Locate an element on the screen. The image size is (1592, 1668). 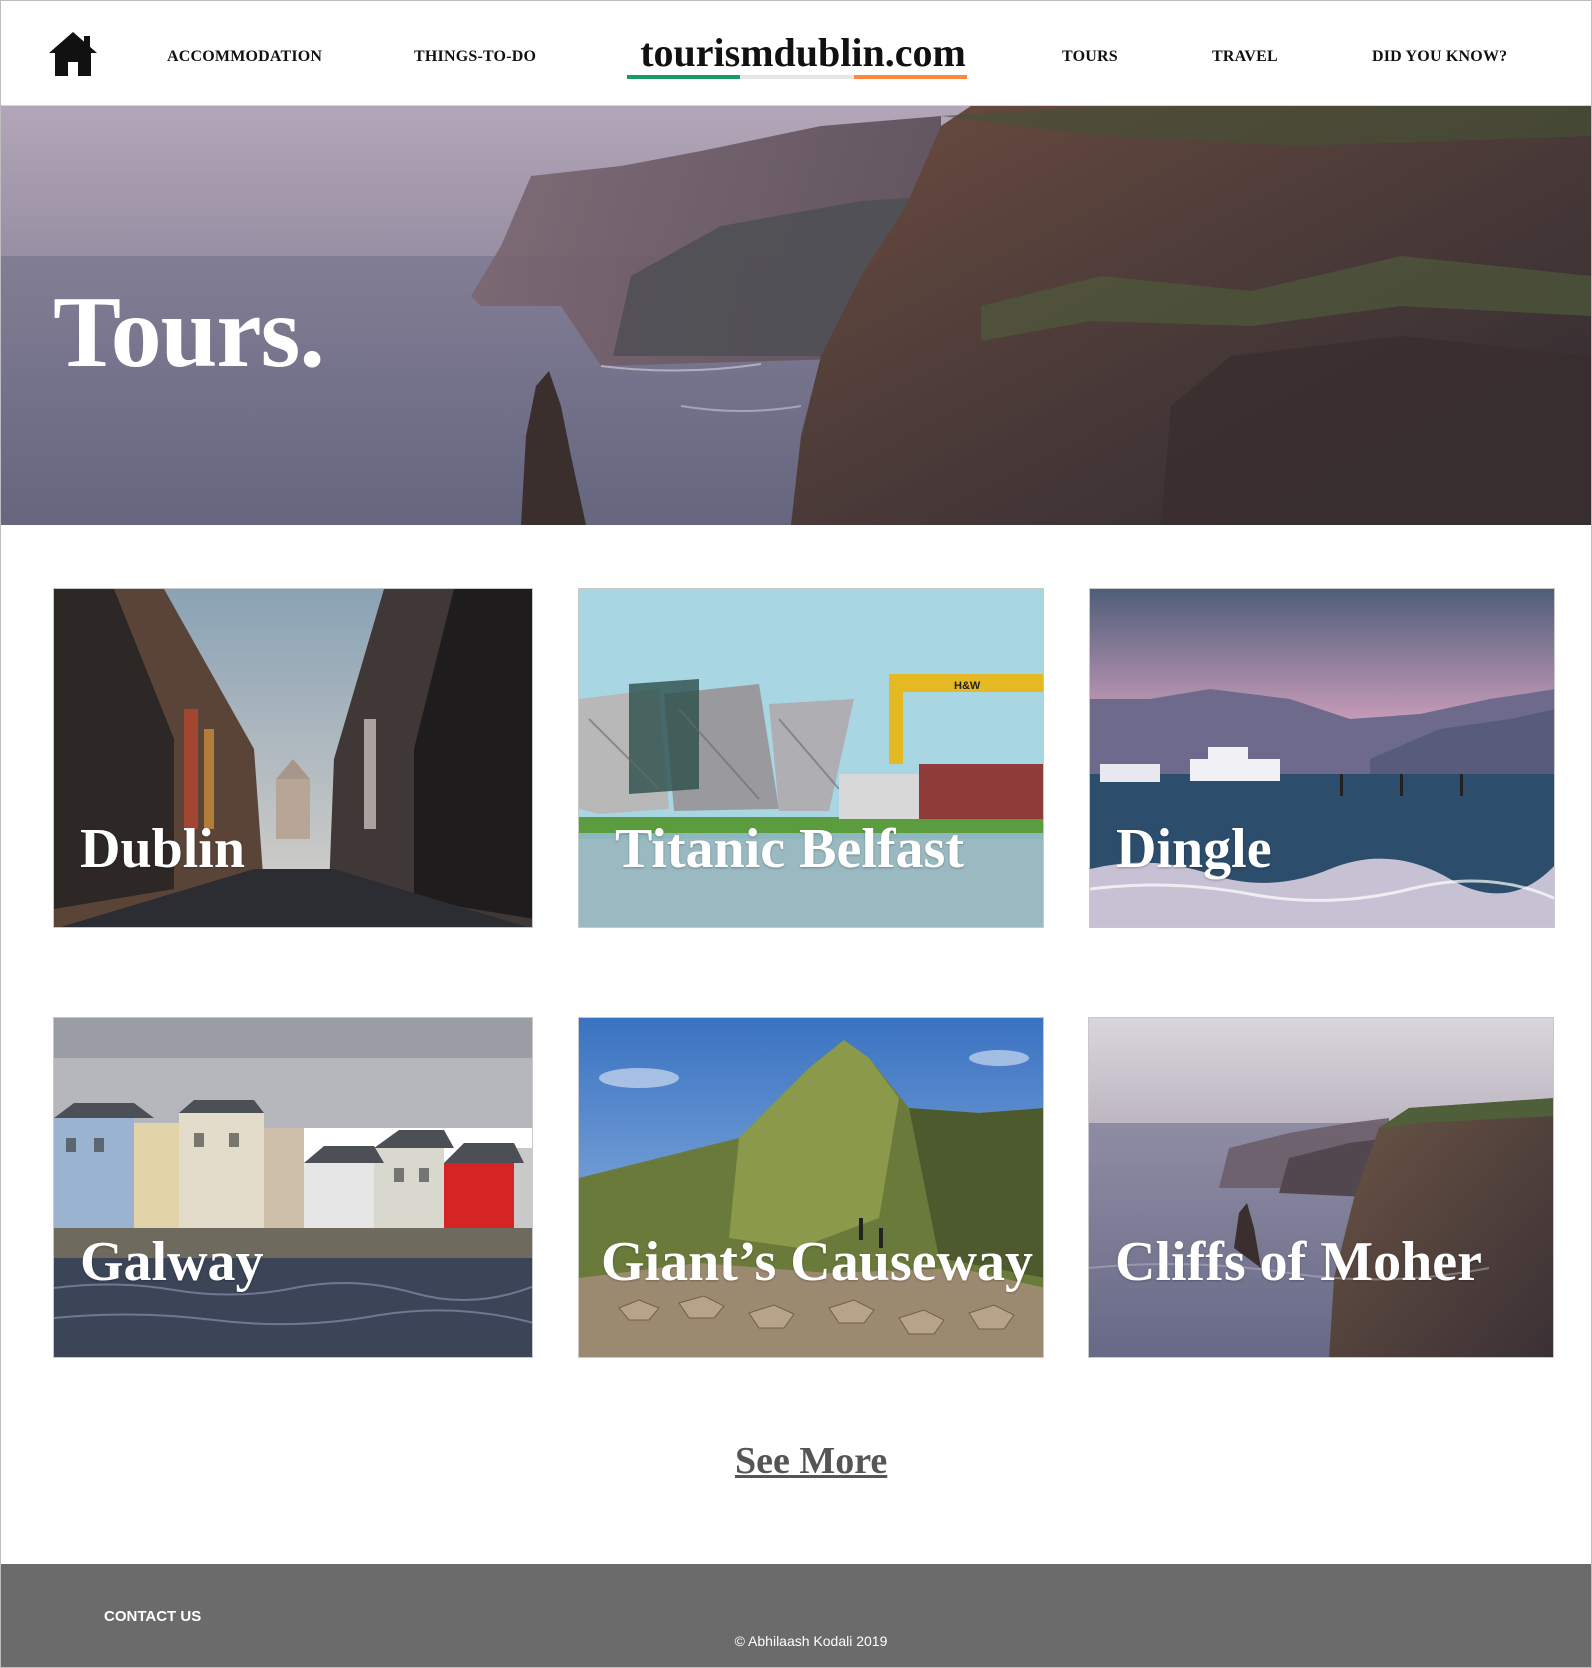
home-icon is located at coordinates (73, 54).